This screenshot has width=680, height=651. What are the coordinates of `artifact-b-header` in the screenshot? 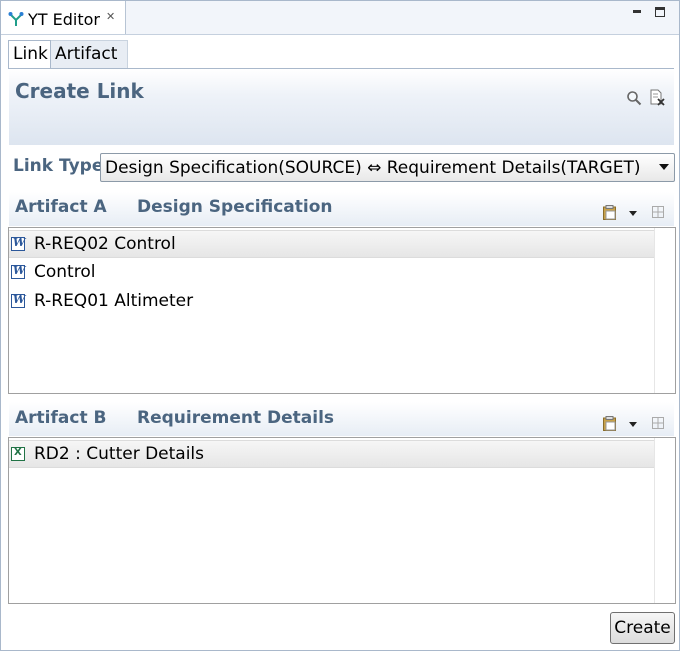 It's located at (341, 419).